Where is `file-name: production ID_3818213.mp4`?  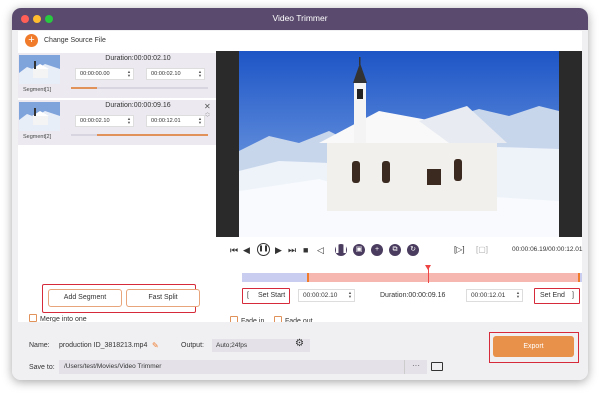 file-name: production ID_3818213.mp4 is located at coordinates (103, 345).